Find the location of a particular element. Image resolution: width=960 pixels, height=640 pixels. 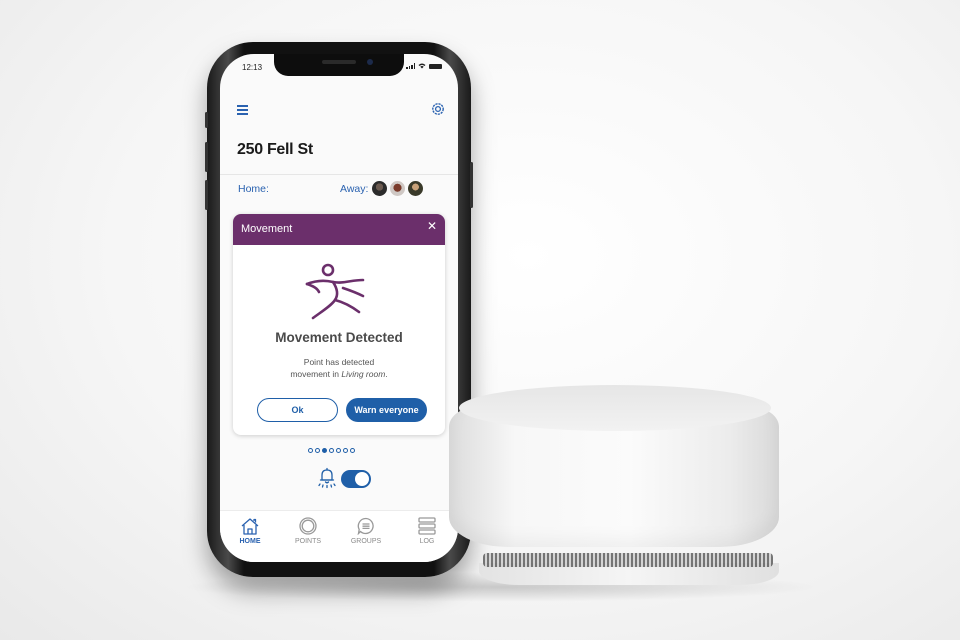

tab-home: HOME is located at coordinates (250, 531).